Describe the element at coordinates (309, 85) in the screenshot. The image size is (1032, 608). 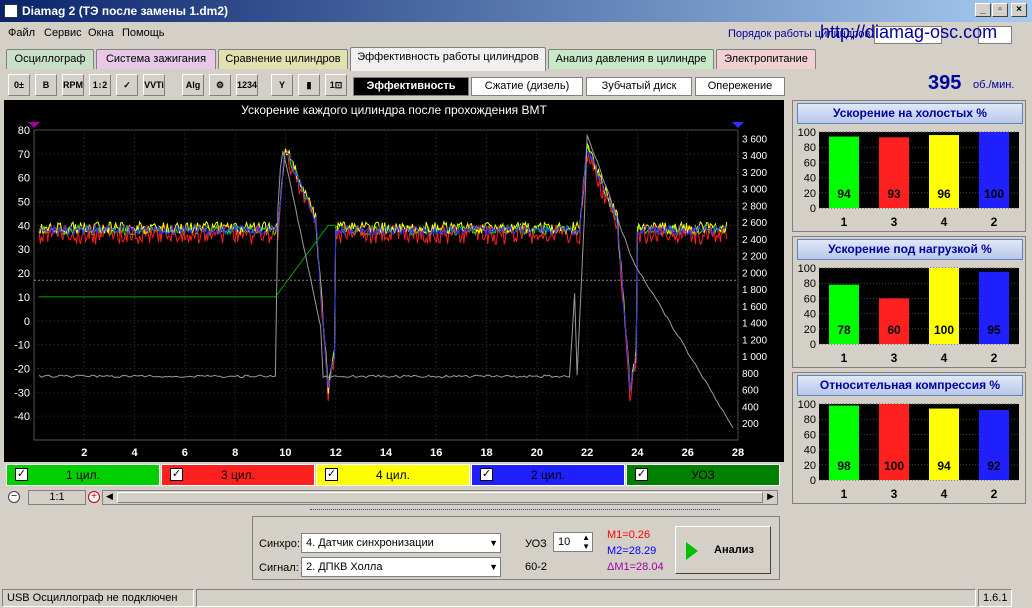
I see `toolbar-icon-10: ▮` at that location.